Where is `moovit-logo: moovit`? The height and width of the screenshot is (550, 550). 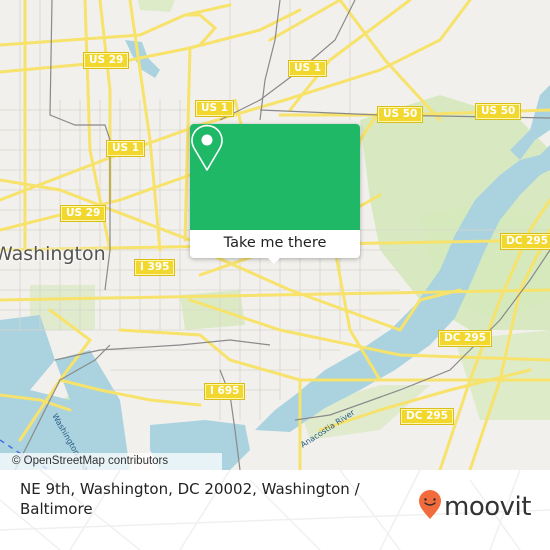
moovit-logo: moovit is located at coordinates (474, 505).